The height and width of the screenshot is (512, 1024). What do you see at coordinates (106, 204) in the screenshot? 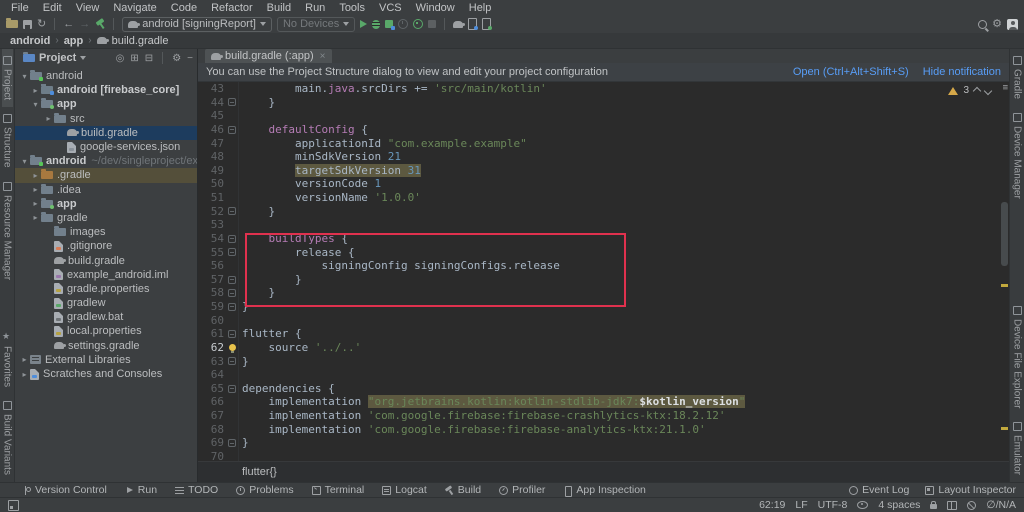
I see `tree-item-app: ▸ app` at bounding box center [106, 204].